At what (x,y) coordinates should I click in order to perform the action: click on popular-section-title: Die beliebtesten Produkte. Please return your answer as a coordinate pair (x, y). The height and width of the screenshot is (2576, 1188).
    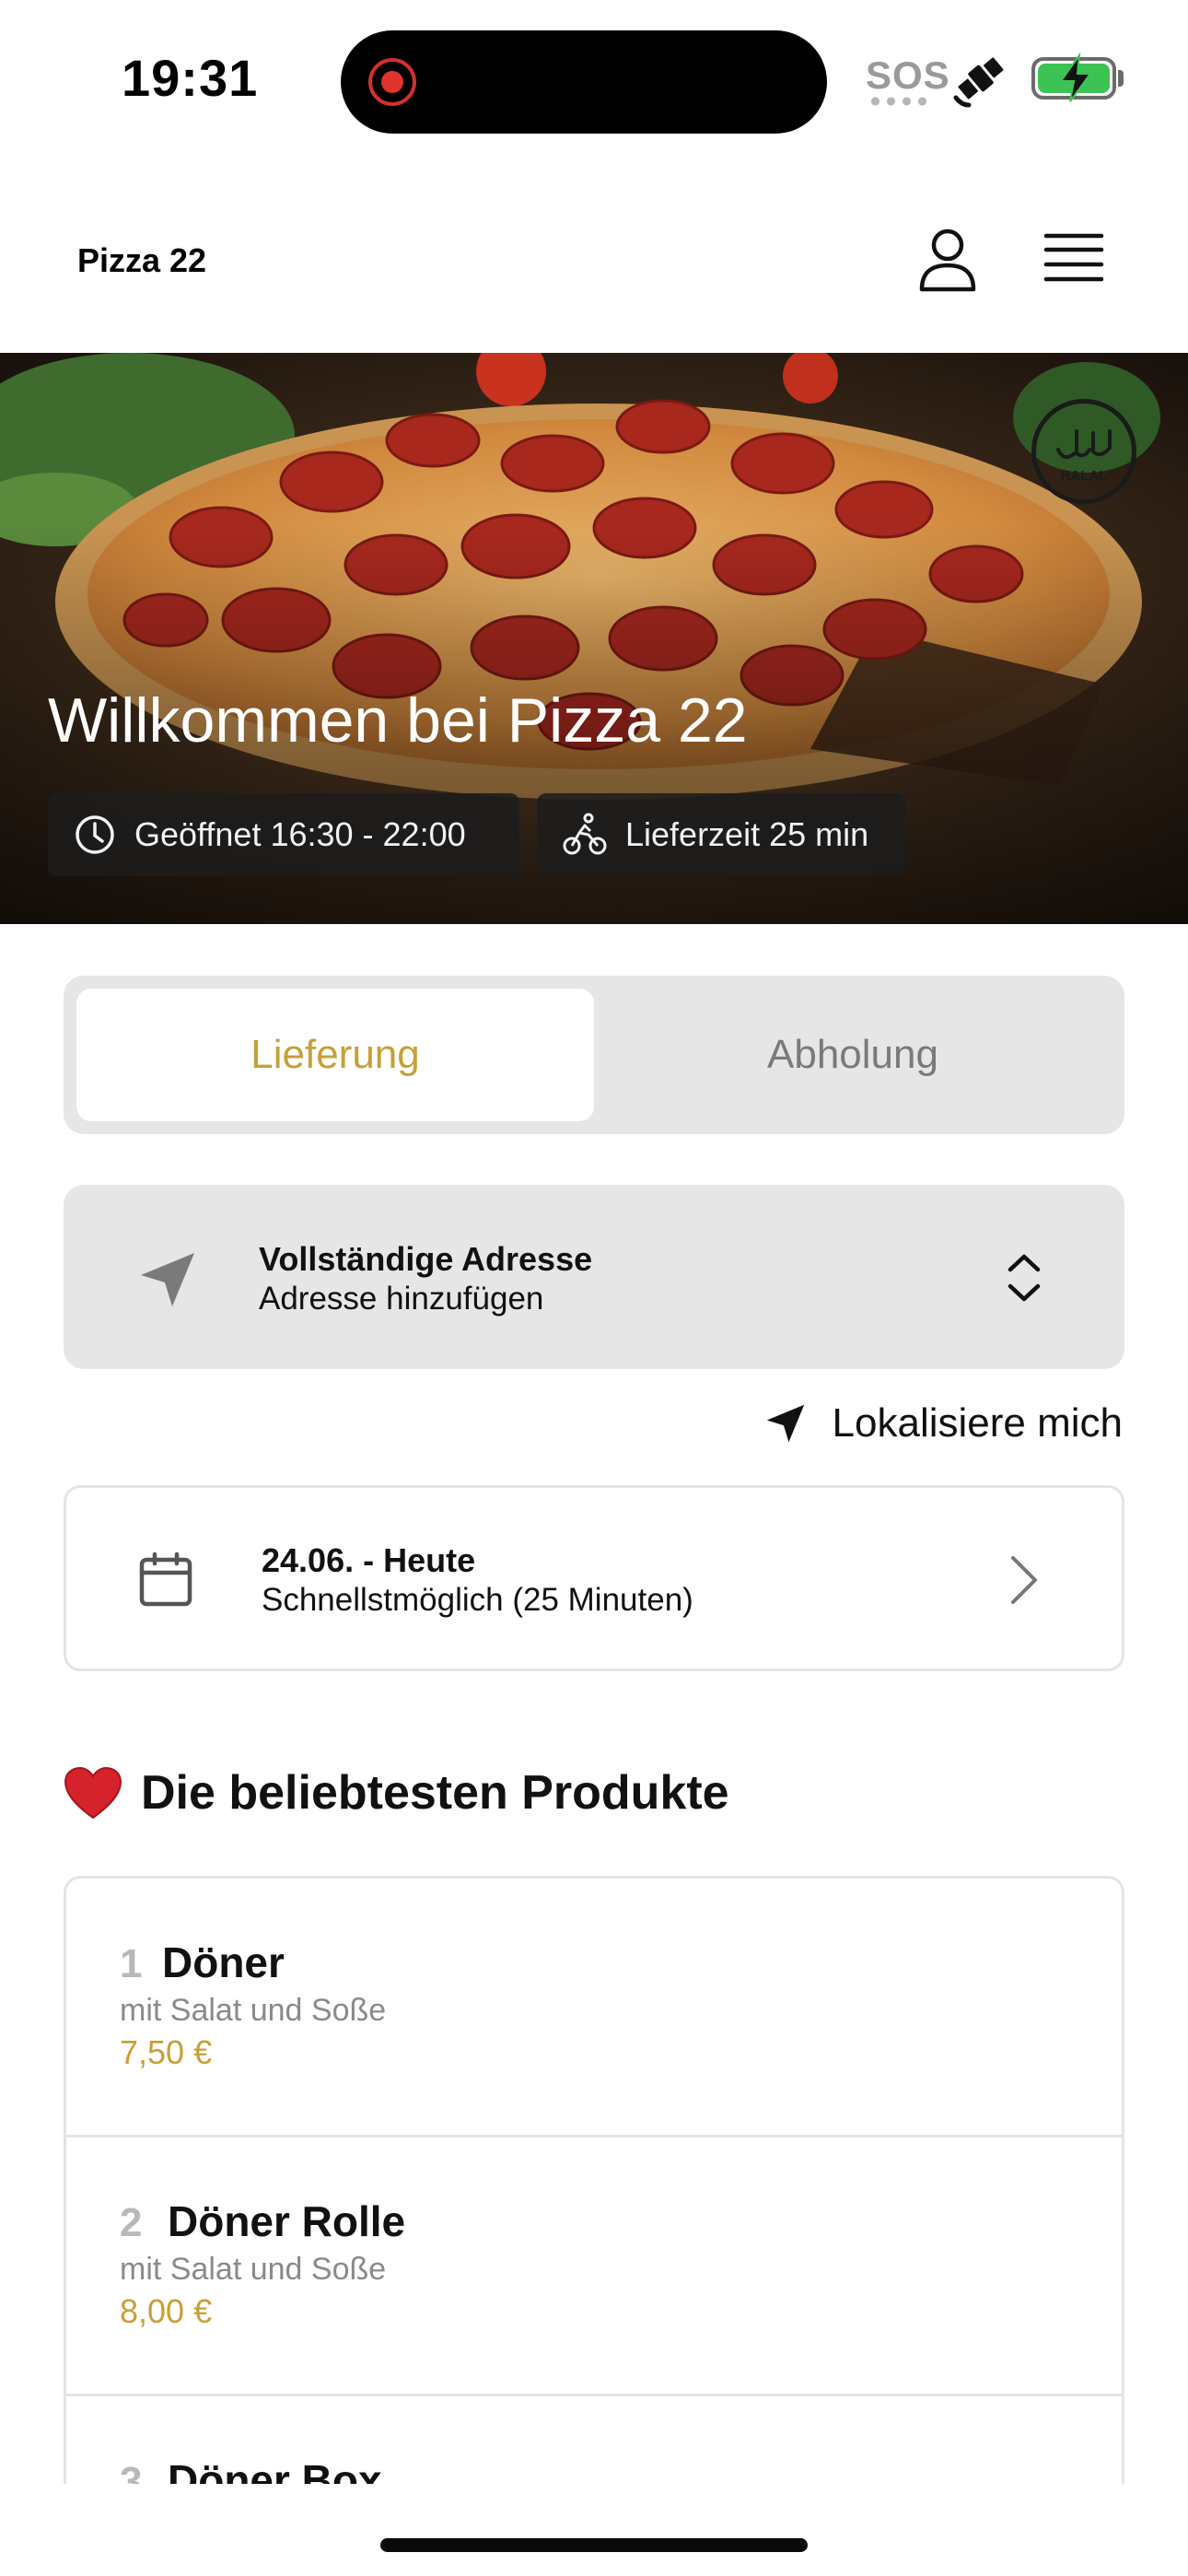
    Looking at the image, I should click on (396, 1793).